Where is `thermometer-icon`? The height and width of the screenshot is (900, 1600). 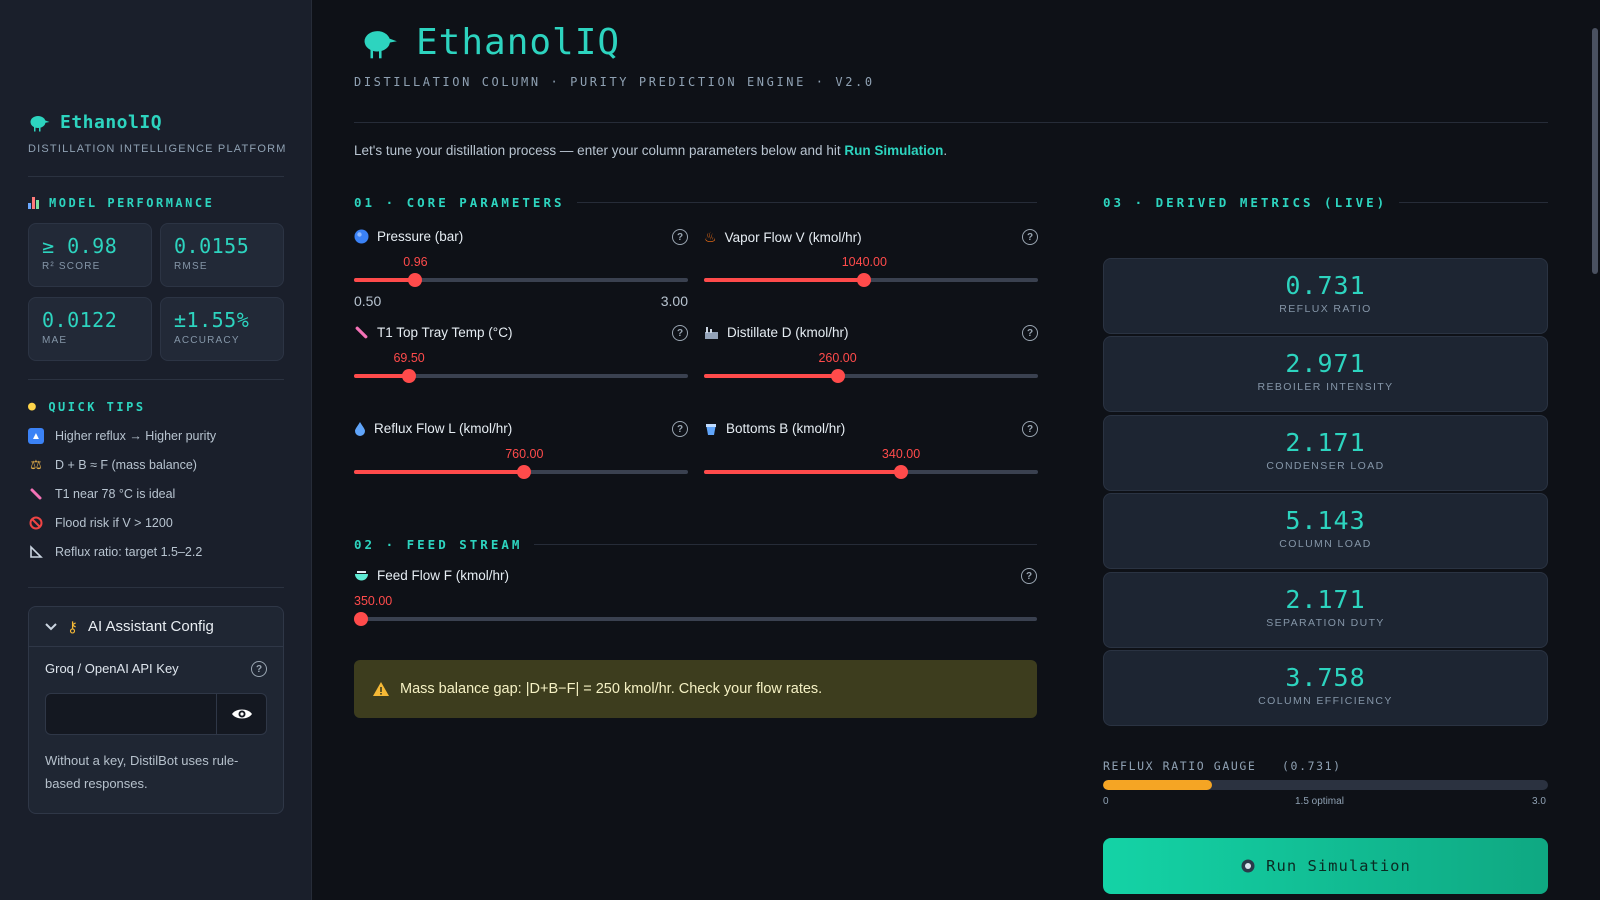
thermometer-icon is located at coordinates (36, 494).